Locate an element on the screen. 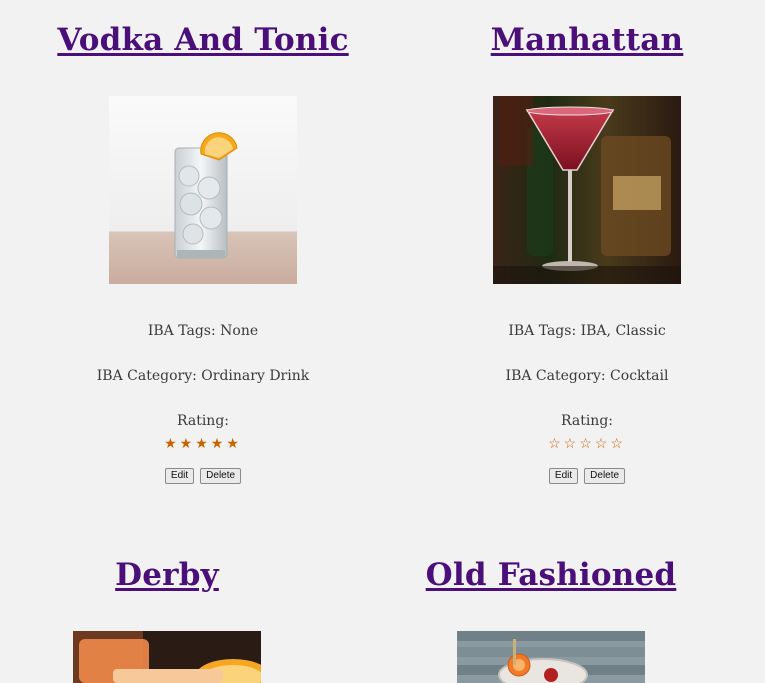  rating-stars: ★★★★★ is located at coordinates (203, 444).